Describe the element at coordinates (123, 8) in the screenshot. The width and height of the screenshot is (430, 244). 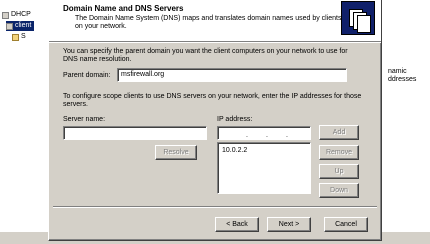
I see `page-title: Domain Name and DNS Servers` at that location.